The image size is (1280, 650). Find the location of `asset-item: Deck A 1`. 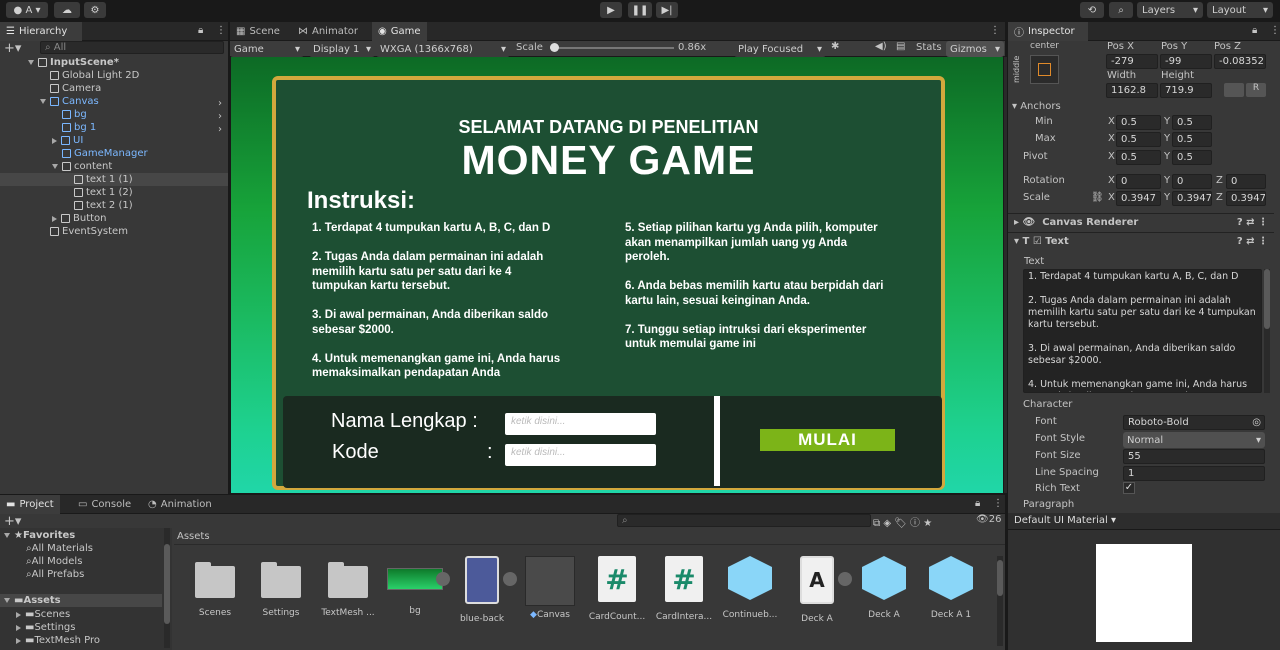

asset-item: Deck A 1 is located at coordinates (951, 588).